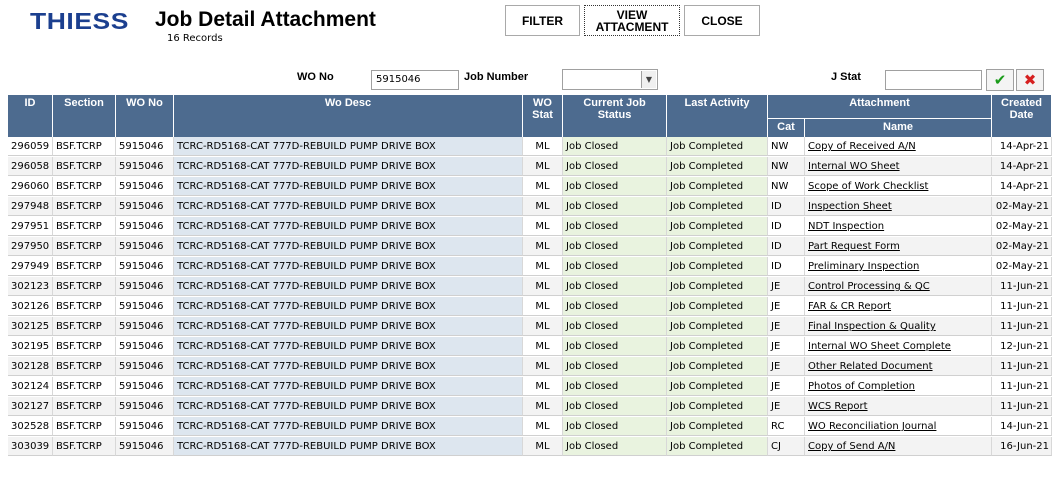  I want to click on attachment-link: WO Reconciliation Journal, so click(898, 426).